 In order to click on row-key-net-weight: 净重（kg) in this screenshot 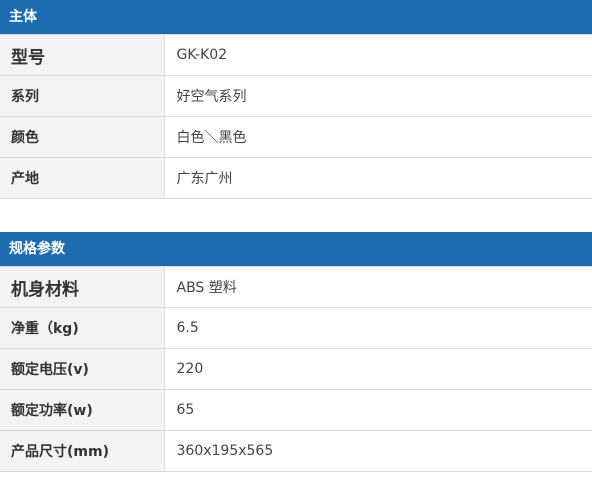, I will do `click(82, 328)`.